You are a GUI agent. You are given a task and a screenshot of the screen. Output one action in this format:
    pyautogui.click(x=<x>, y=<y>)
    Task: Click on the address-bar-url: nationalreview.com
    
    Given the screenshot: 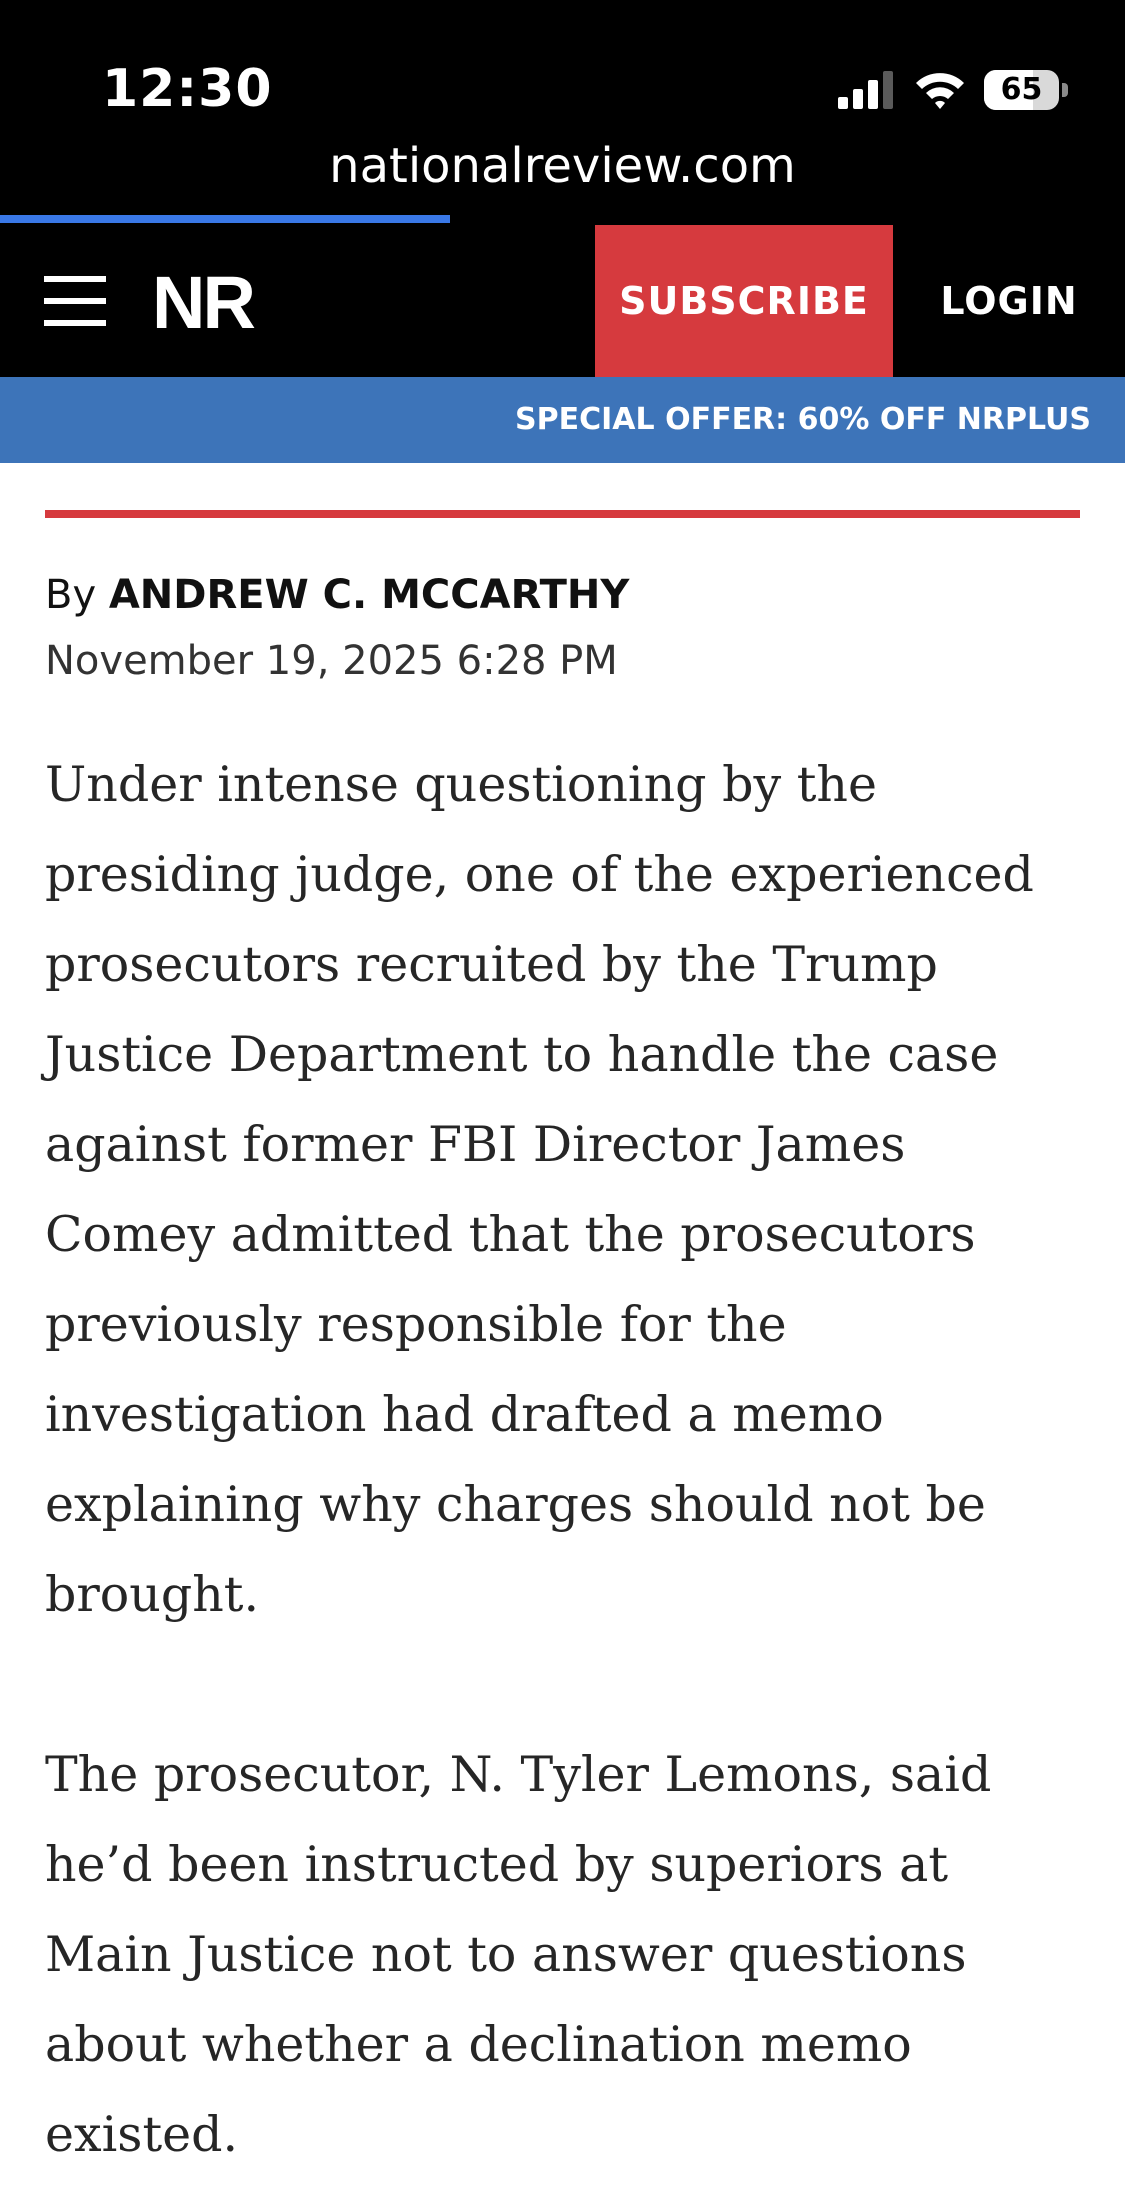 What is the action you would take?
    pyautogui.click(x=562, y=166)
    